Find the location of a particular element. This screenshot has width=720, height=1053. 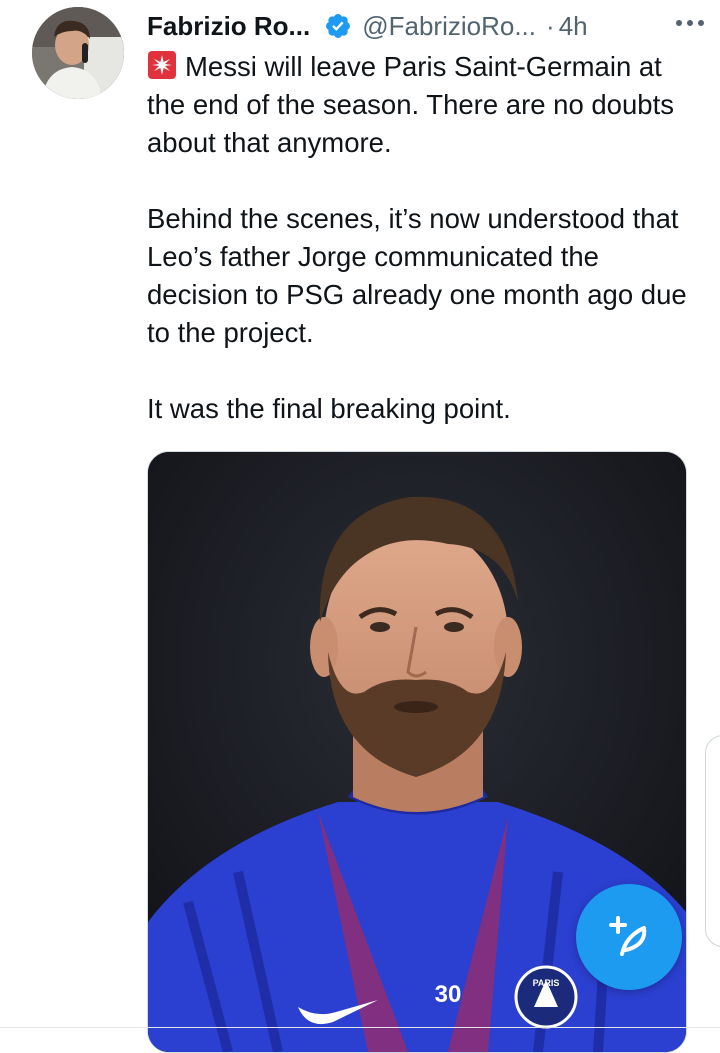

author-avatar is located at coordinates (78, 53).